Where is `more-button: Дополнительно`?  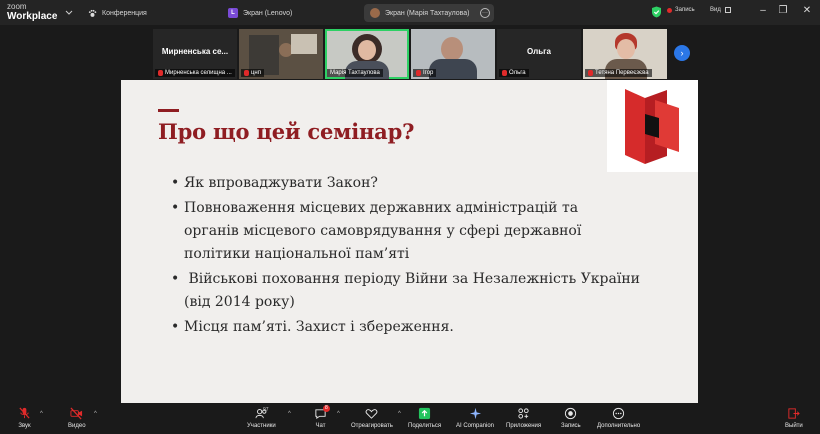 more-button: Дополнительно is located at coordinates (618, 418).